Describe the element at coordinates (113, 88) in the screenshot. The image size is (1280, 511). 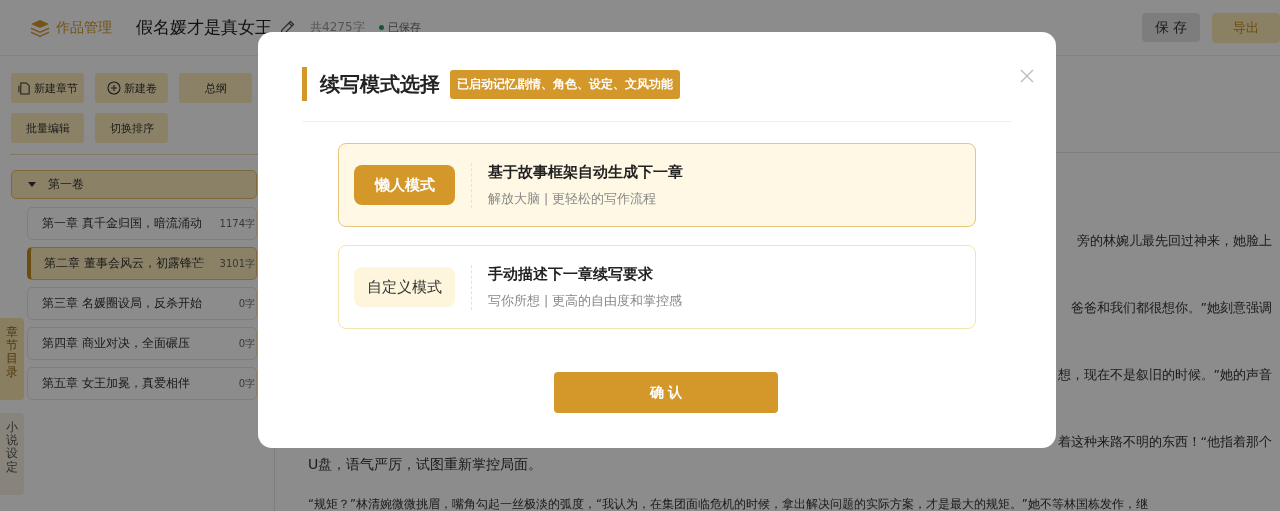
I see `plus-circle-icon` at that location.